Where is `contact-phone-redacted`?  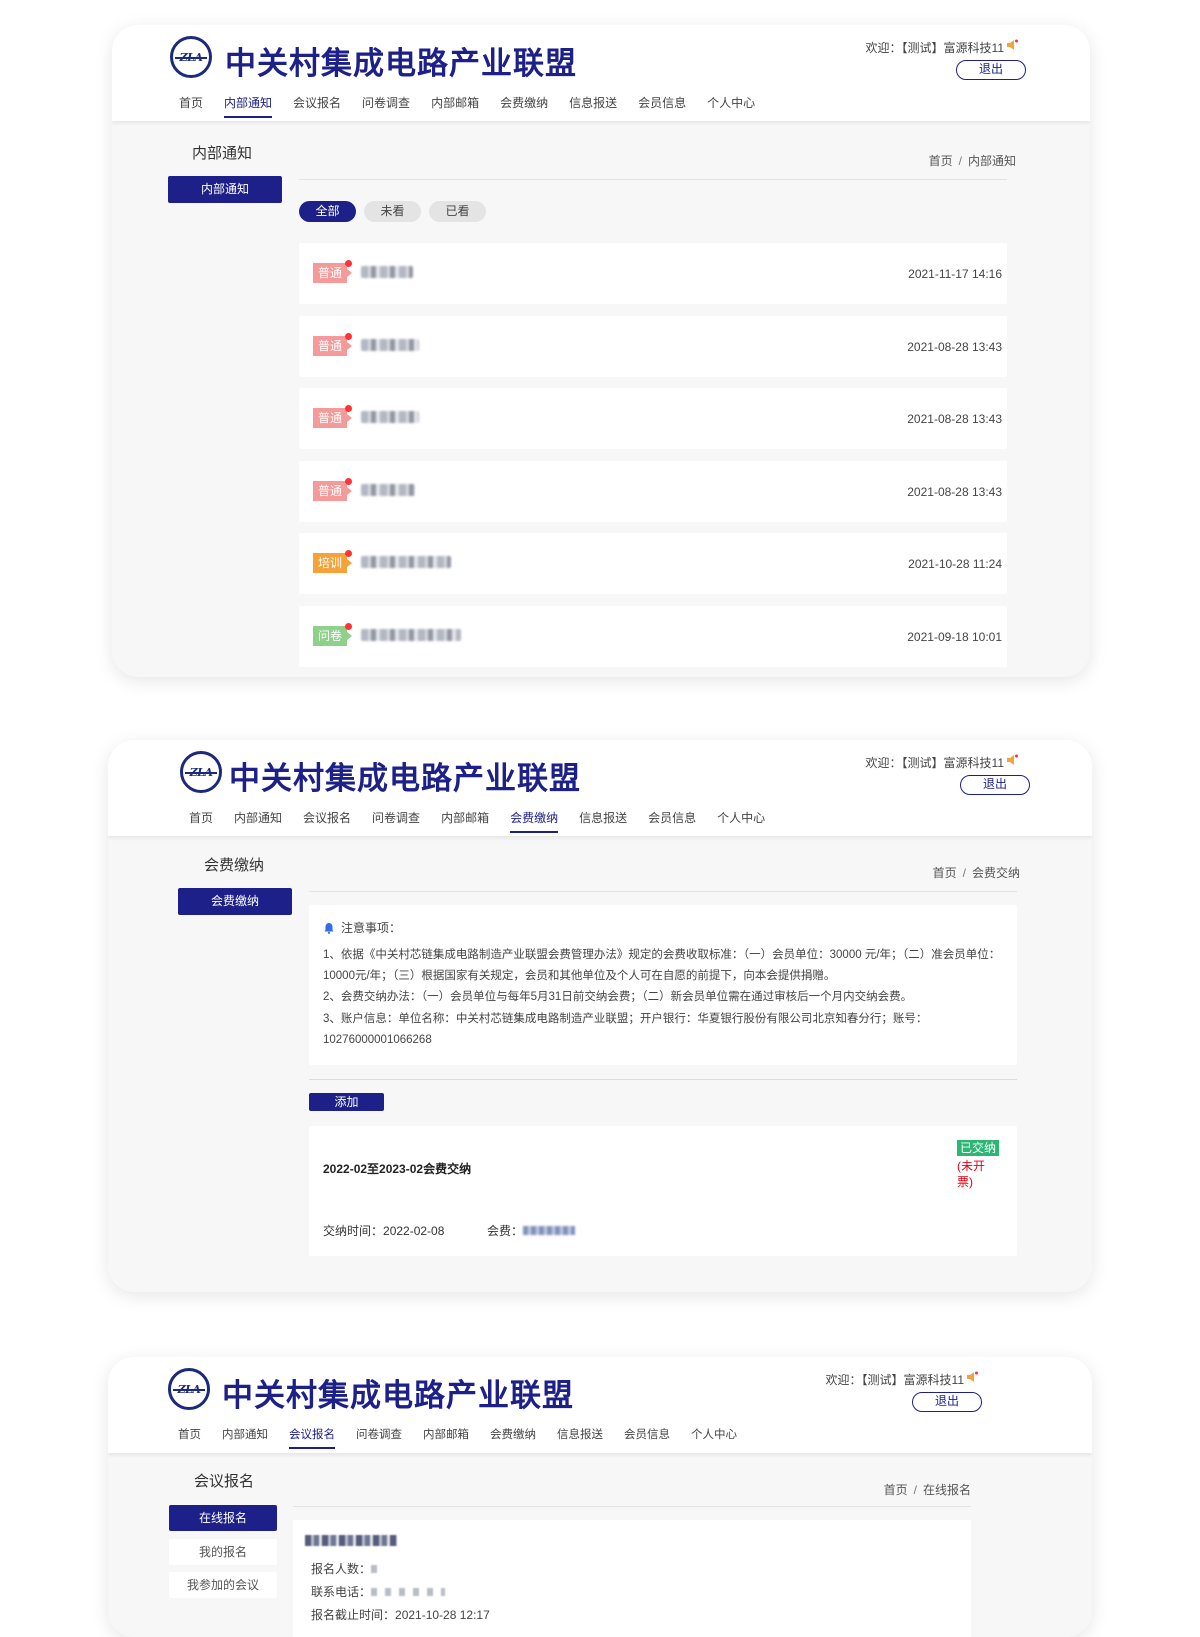
contact-phone-redacted is located at coordinates (408, 1592).